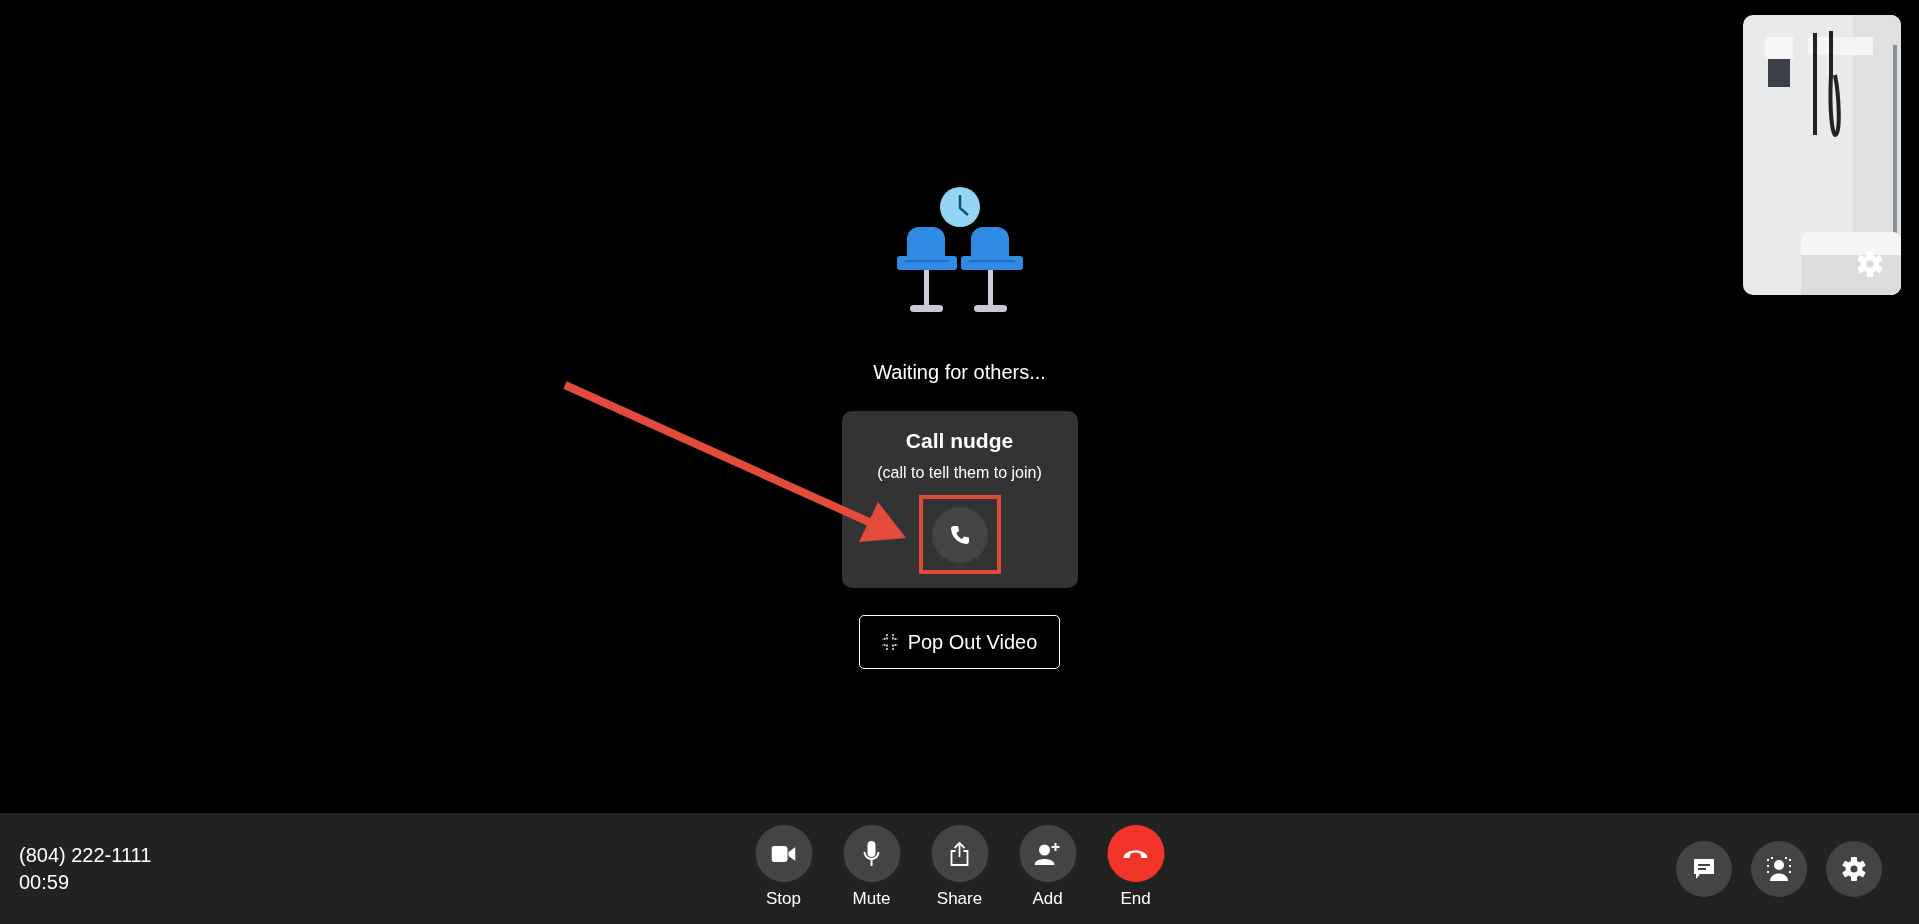 This screenshot has height=924, width=1919. Describe the element at coordinates (1854, 868) in the screenshot. I see `settings-icon` at that location.